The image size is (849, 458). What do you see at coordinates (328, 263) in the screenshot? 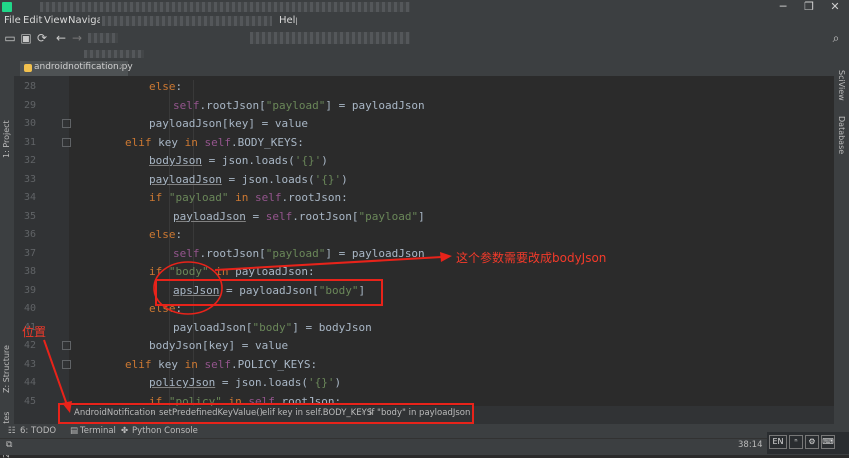
I see `annotation-arrow-right` at bounding box center [328, 263].